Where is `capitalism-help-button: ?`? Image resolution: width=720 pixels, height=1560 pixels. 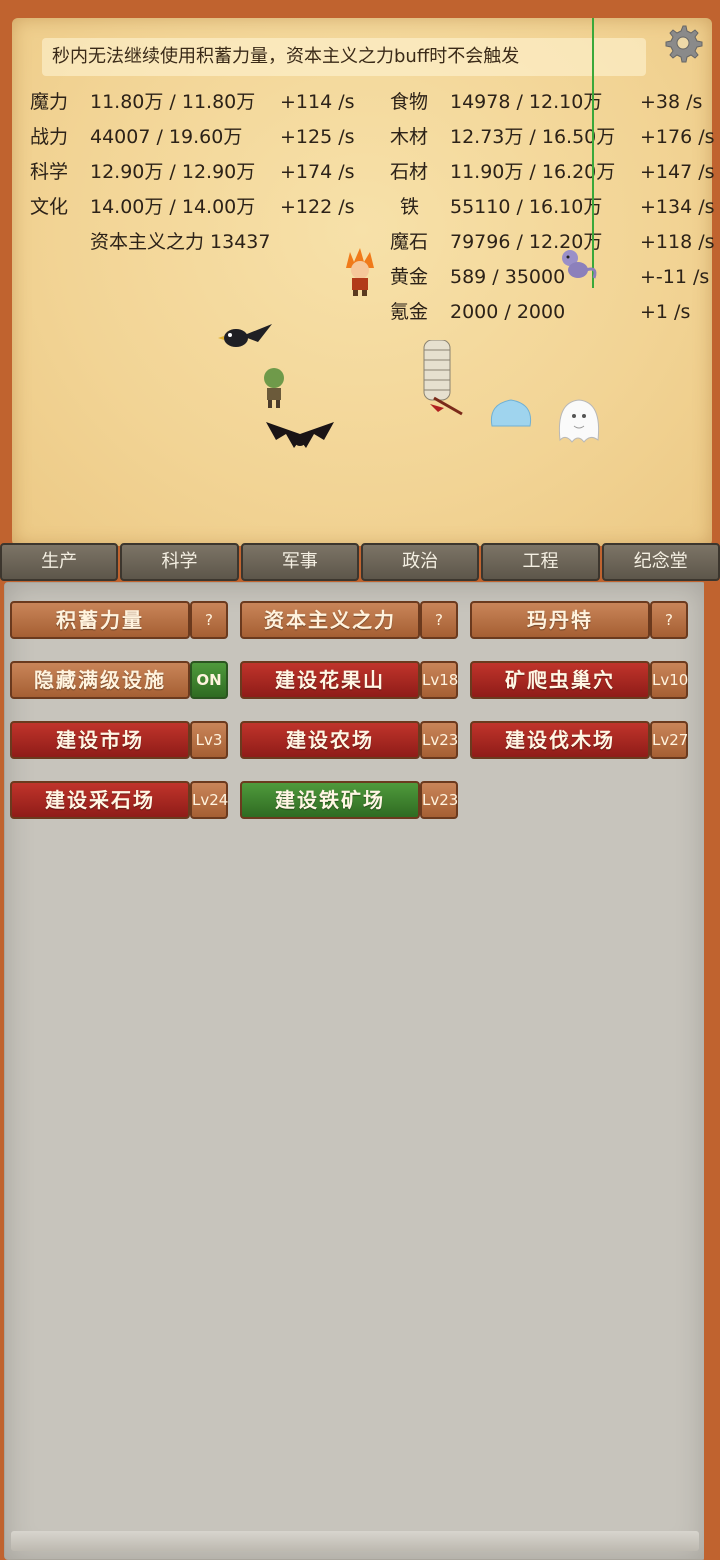 capitalism-help-button: ? is located at coordinates (439, 620).